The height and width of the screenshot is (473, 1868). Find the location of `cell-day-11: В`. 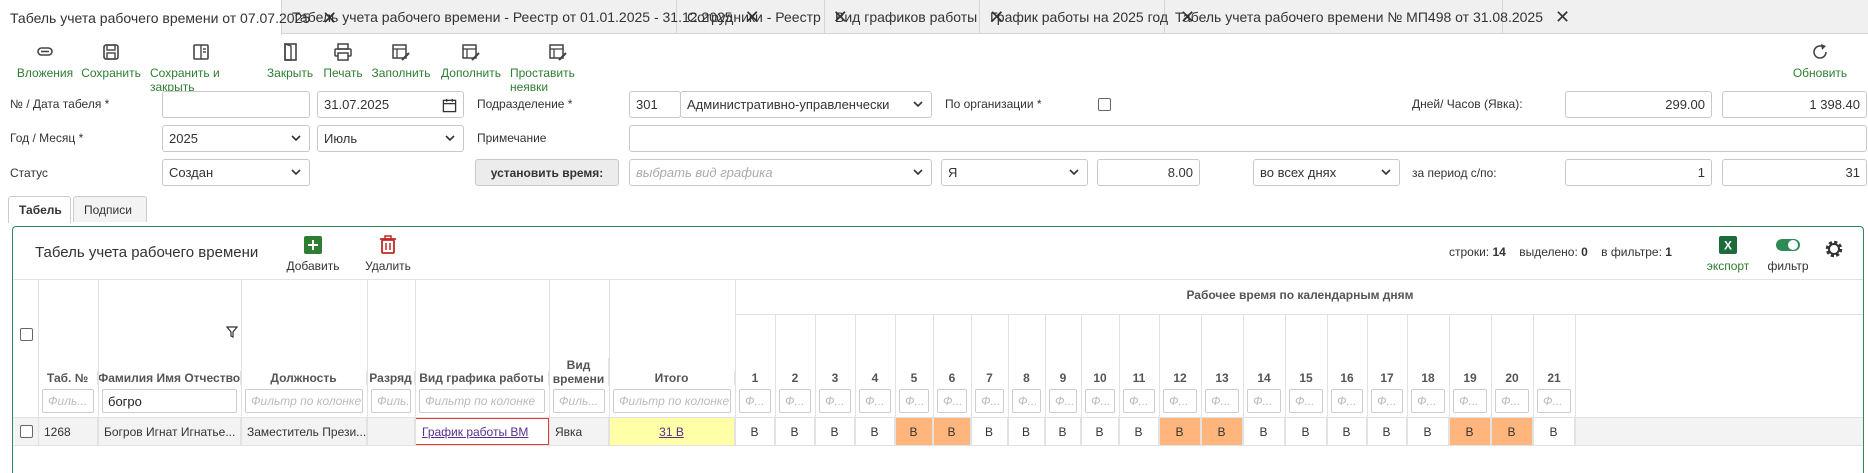

cell-day-11: В is located at coordinates (1139, 431).